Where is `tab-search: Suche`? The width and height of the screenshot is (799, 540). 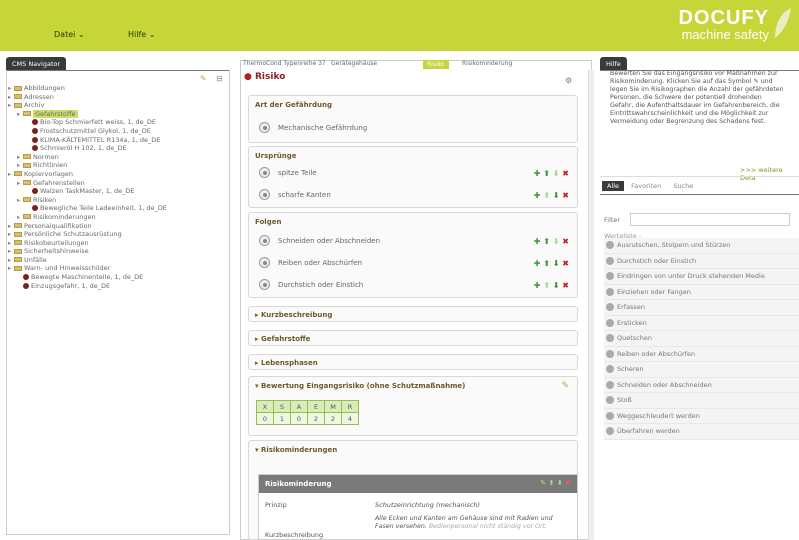
tab-search: Suche is located at coordinates (683, 186).